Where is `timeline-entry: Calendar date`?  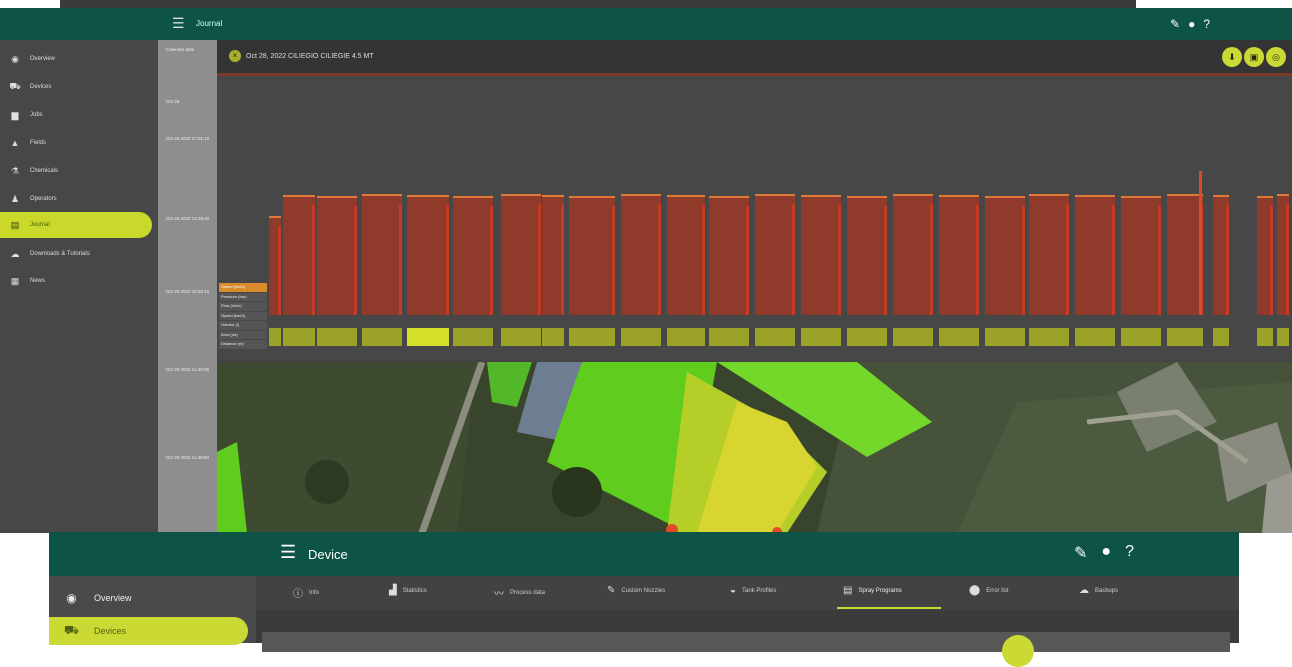 timeline-entry: Calendar date is located at coordinates (189, 49).